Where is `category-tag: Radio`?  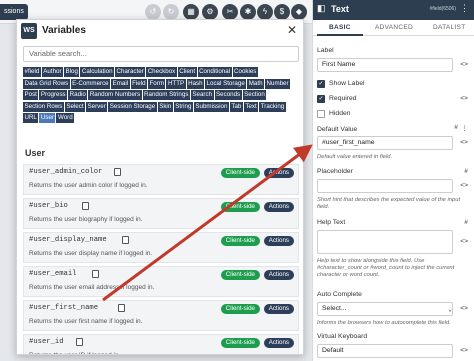
category-tag: Radio is located at coordinates (78, 95).